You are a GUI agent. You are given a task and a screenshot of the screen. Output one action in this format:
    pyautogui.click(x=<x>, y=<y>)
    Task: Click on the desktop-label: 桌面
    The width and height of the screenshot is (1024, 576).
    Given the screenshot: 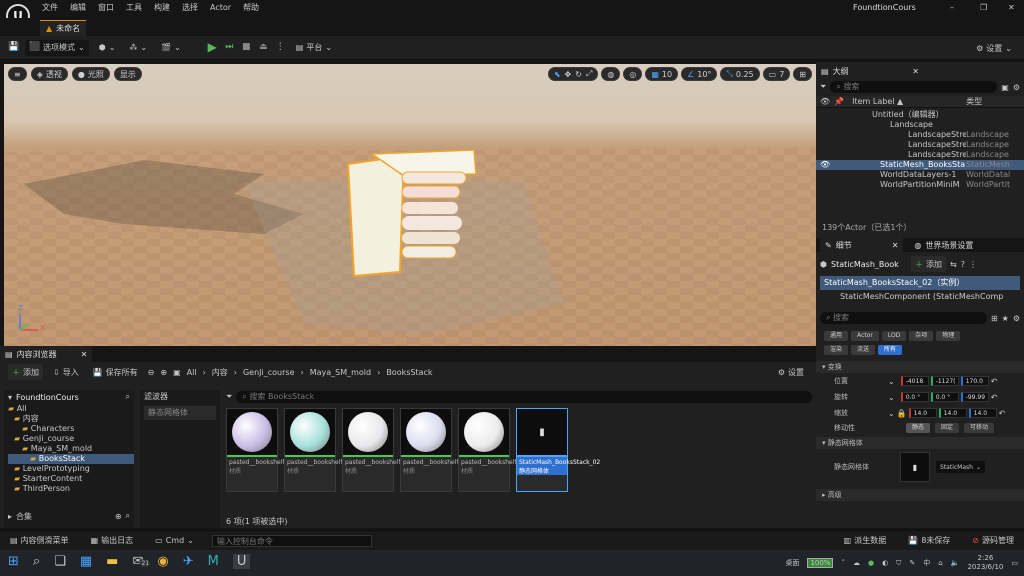 What is the action you would take?
    pyautogui.click(x=792, y=563)
    